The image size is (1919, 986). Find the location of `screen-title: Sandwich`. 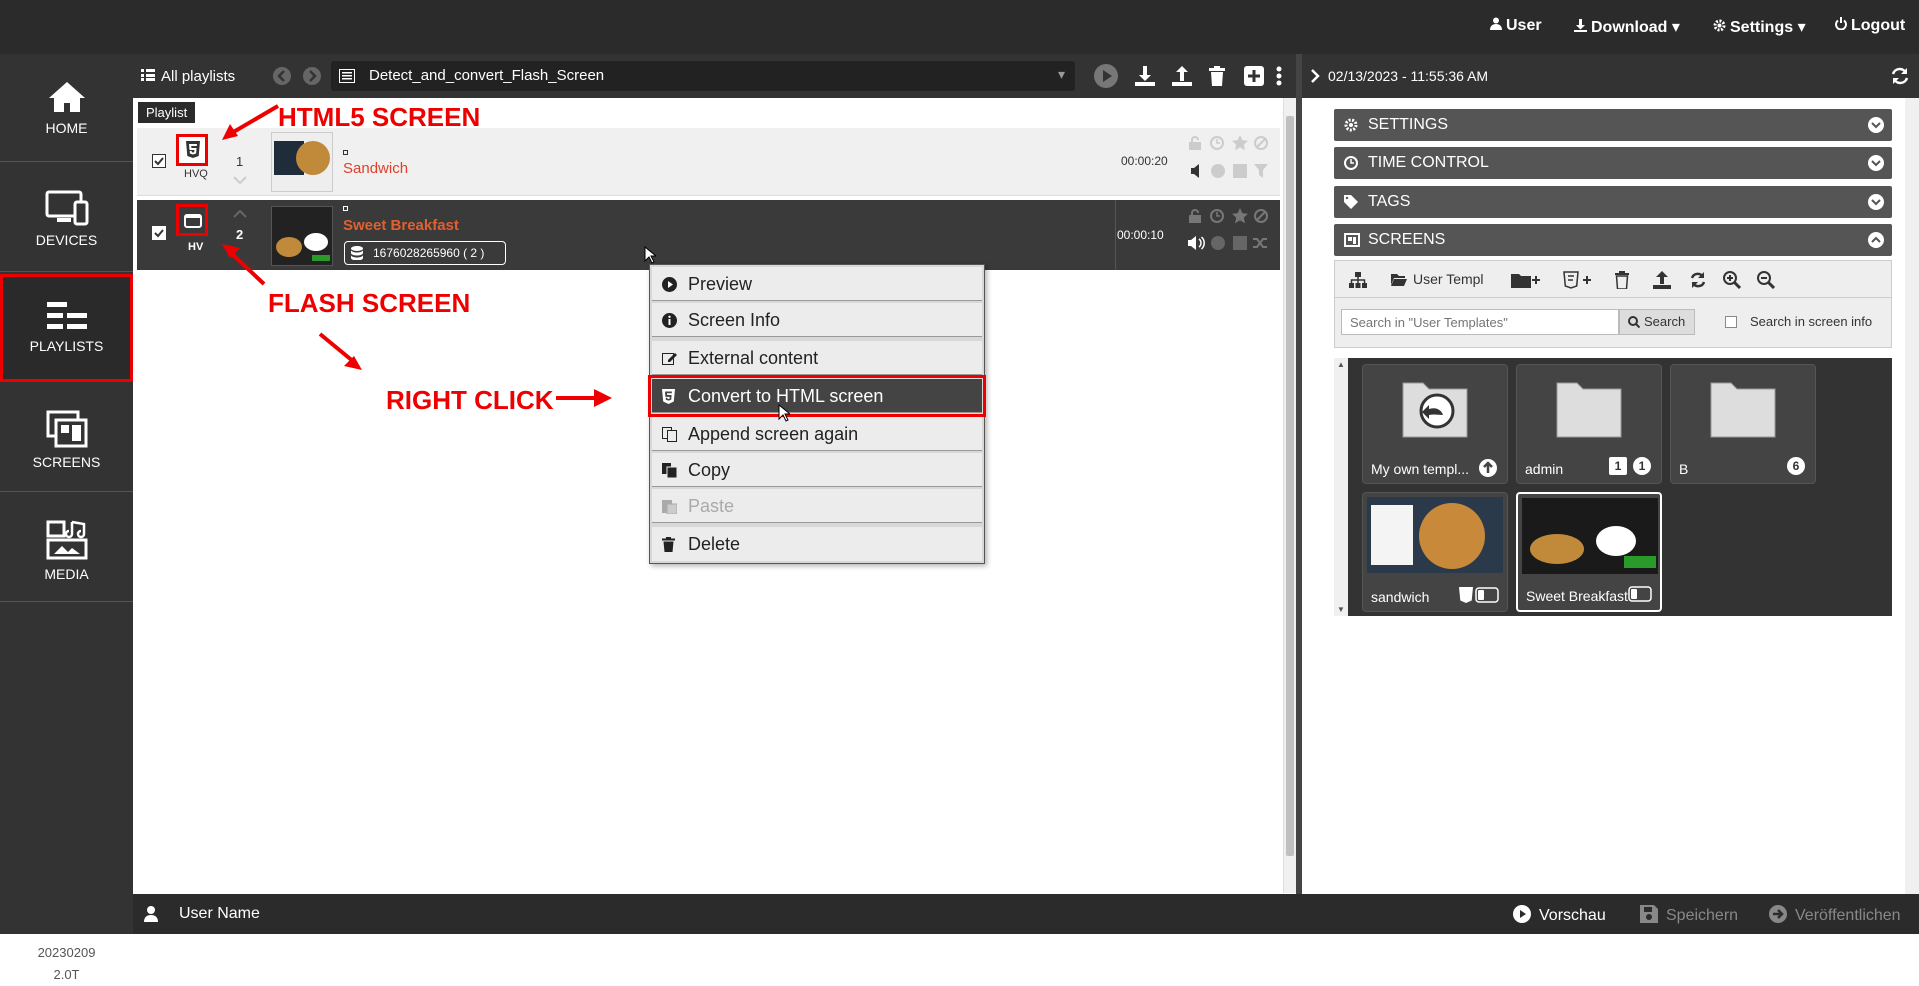

screen-title: Sandwich is located at coordinates (375, 168).